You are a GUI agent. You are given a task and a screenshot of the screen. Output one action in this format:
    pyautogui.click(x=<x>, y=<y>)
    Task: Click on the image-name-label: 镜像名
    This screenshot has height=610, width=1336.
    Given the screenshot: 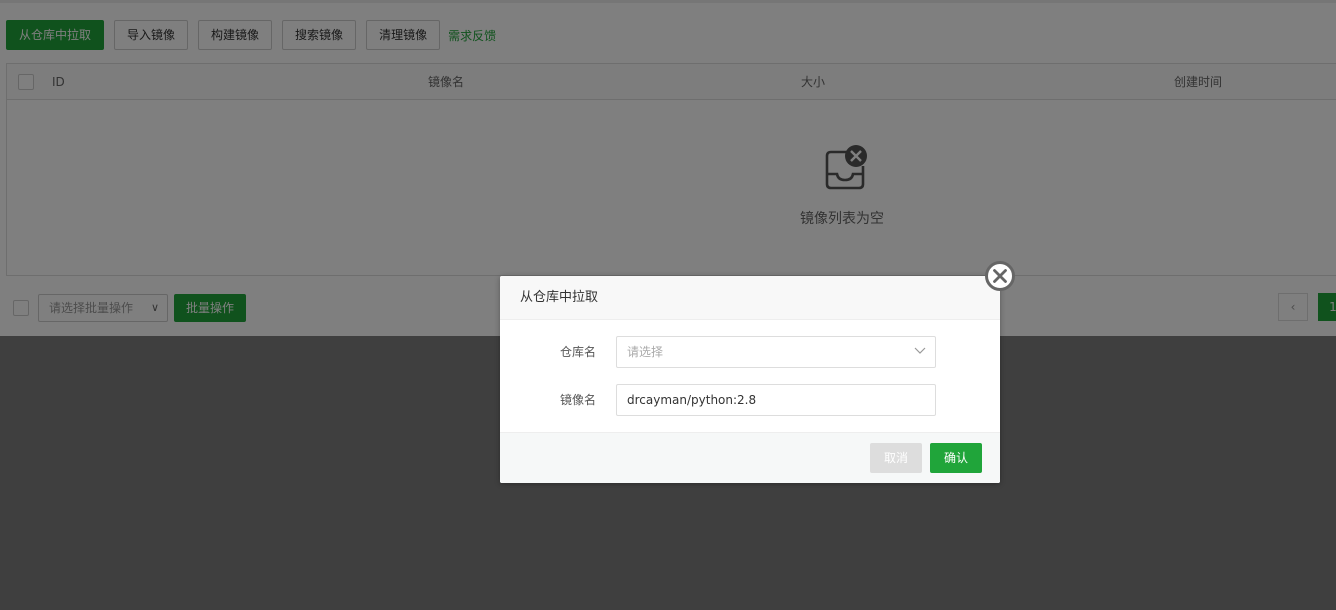 What is the action you would take?
    pyautogui.click(x=577, y=400)
    